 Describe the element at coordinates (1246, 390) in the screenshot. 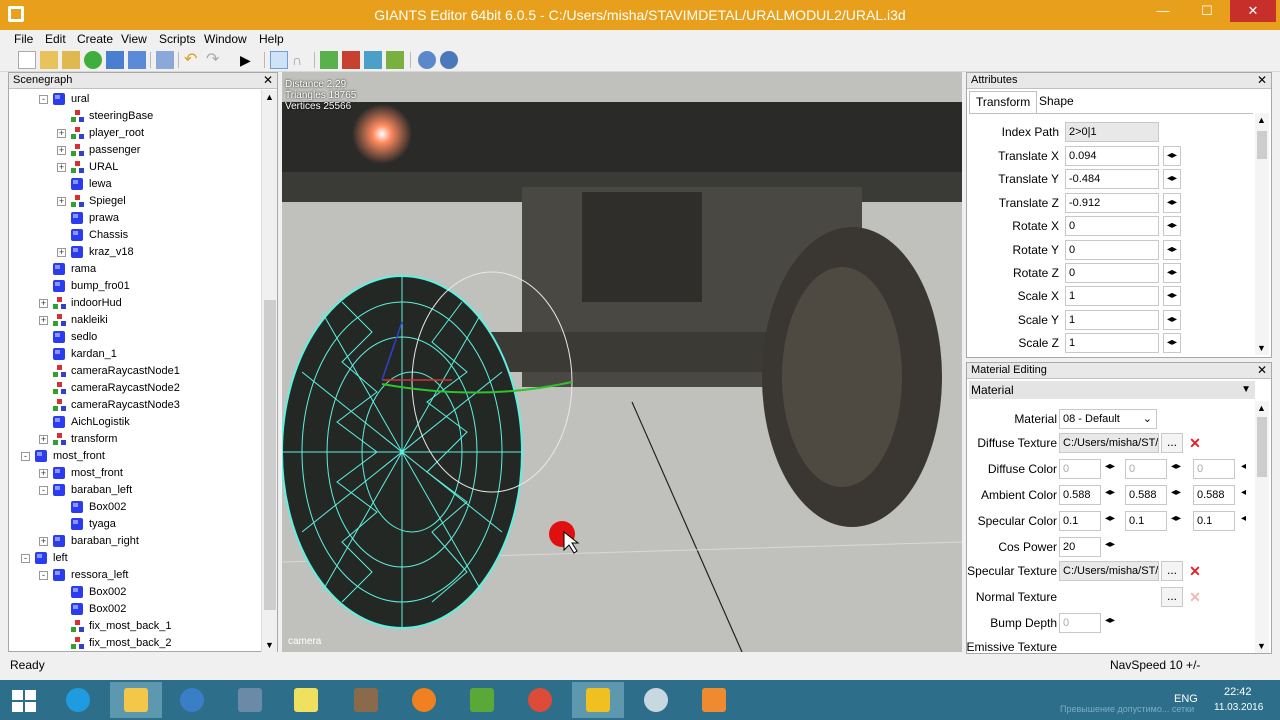

I see `collapse-icon: ▼` at that location.